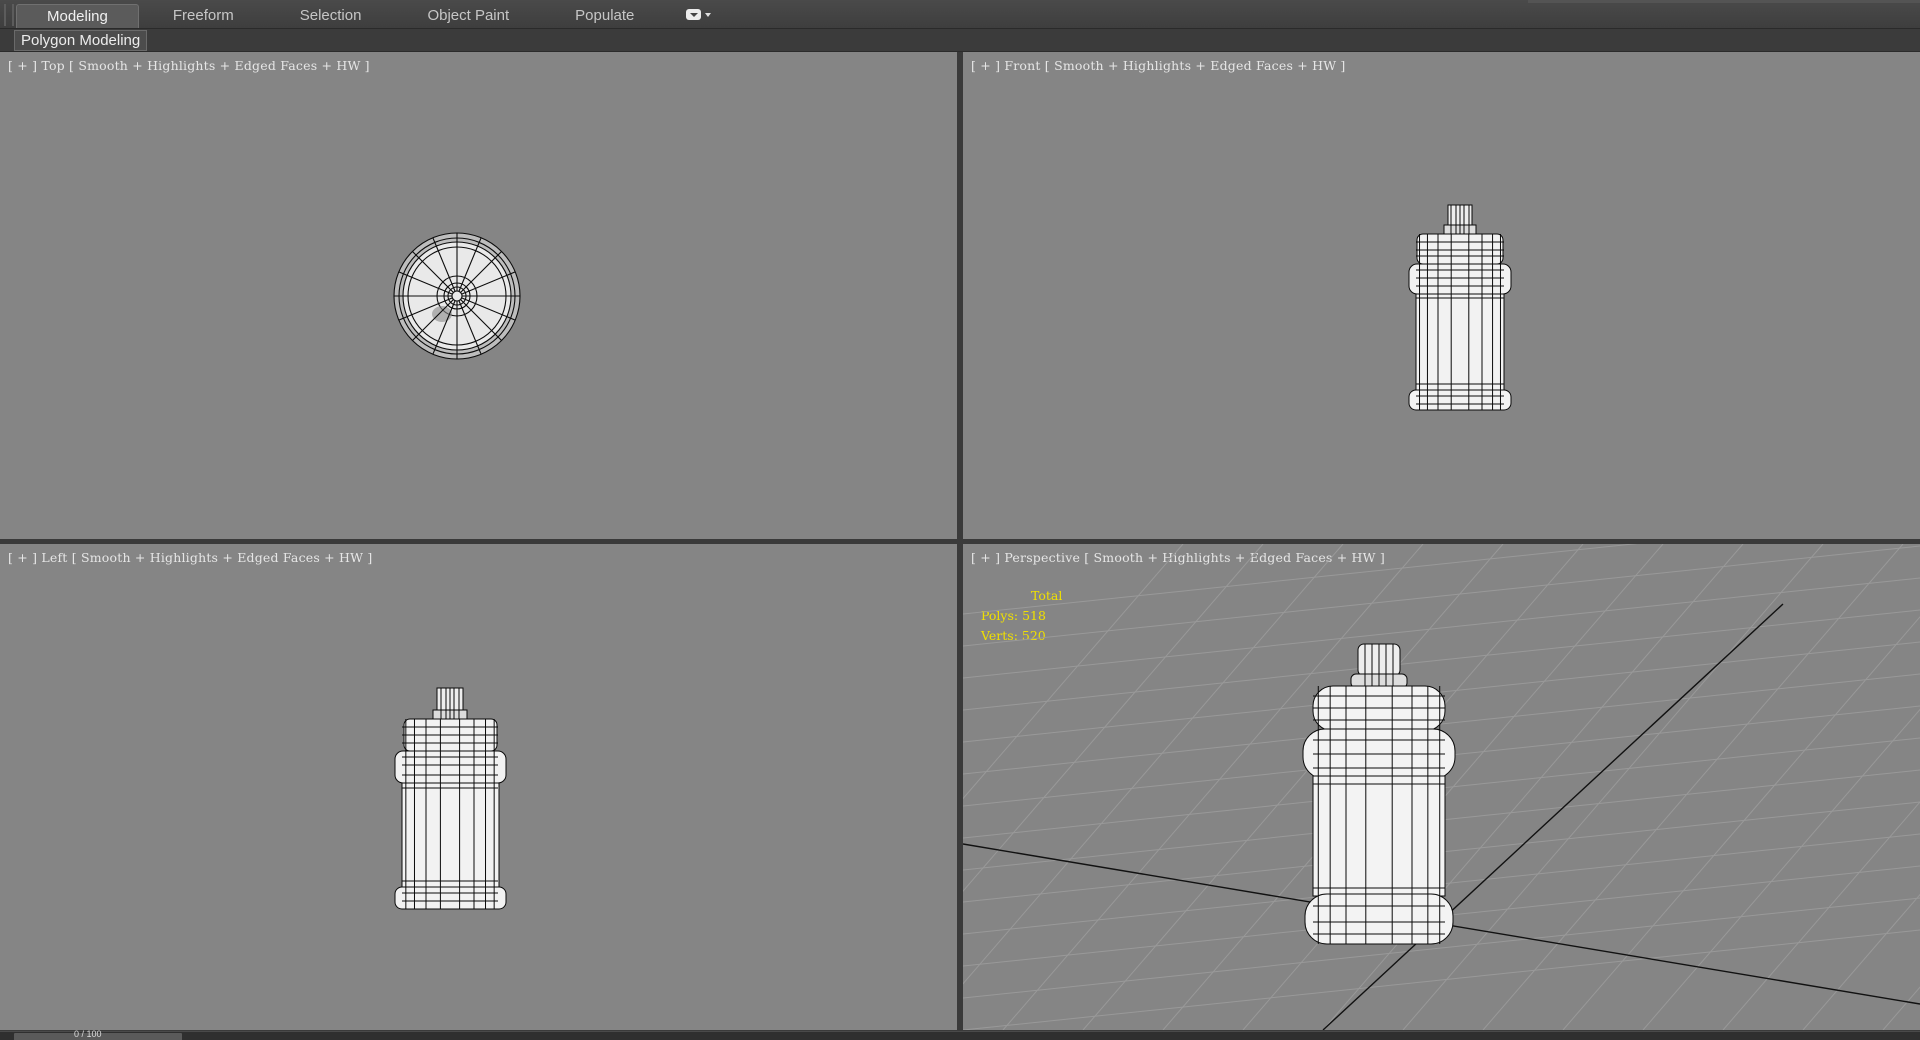  I want to click on polygon-modeling-panel-button: Polygon Modeling, so click(81, 40).